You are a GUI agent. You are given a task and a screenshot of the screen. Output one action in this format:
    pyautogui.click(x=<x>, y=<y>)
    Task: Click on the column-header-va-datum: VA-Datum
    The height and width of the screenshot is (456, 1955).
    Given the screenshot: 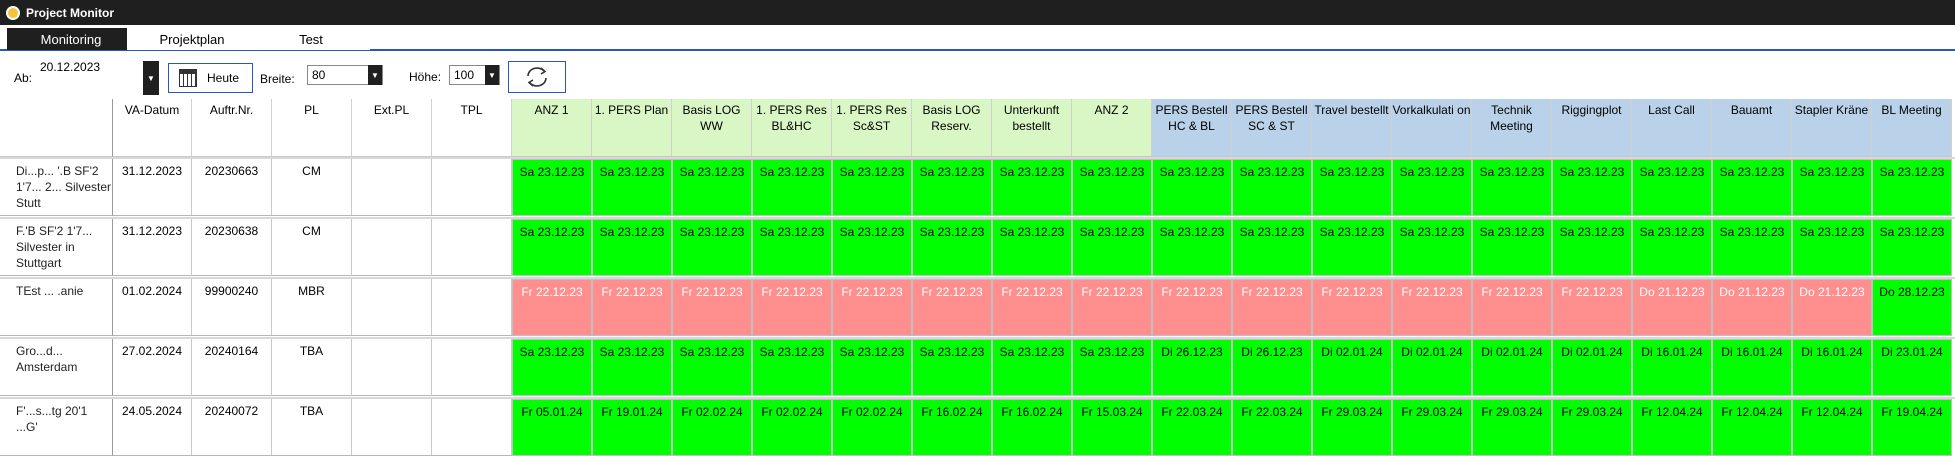 What is the action you would take?
    pyautogui.click(x=152, y=128)
    